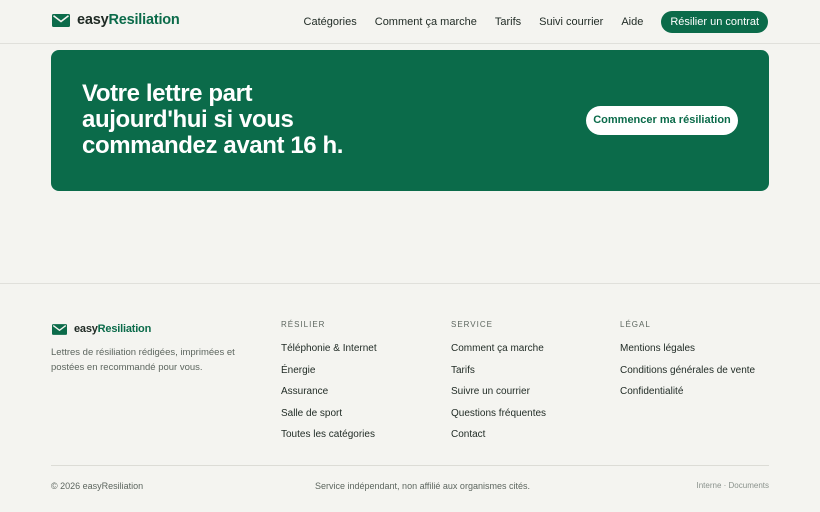 The image size is (820, 512). Describe the element at coordinates (662, 120) in the screenshot. I see `start-cancellation-button: Commencer ma résiliation` at that location.